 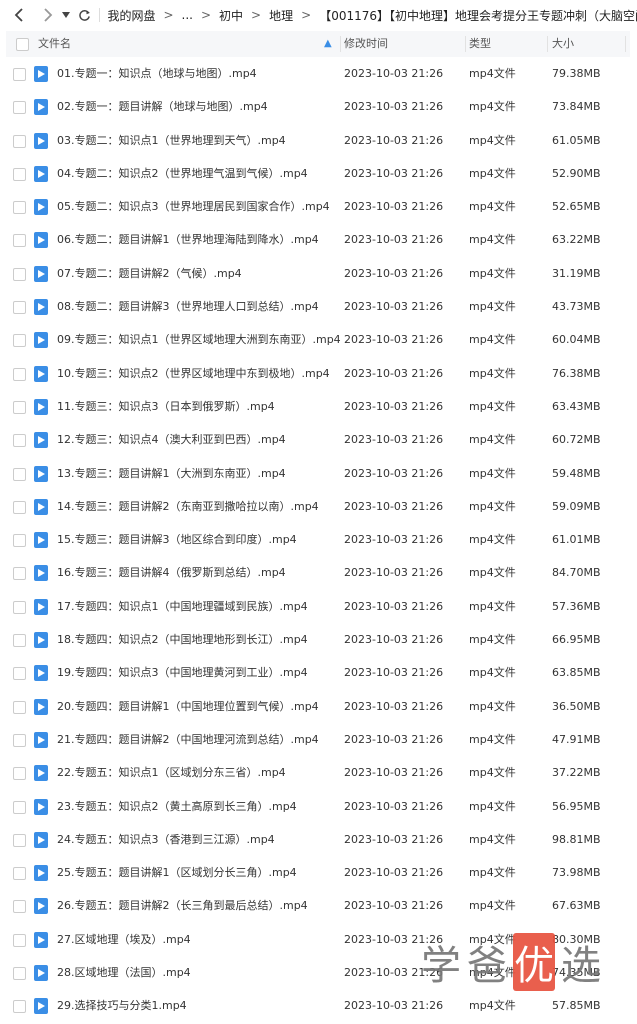 What do you see at coordinates (131, 15) in the screenshot?
I see `breadcrumb-root: 我的网盘` at bounding box center [131, 15].